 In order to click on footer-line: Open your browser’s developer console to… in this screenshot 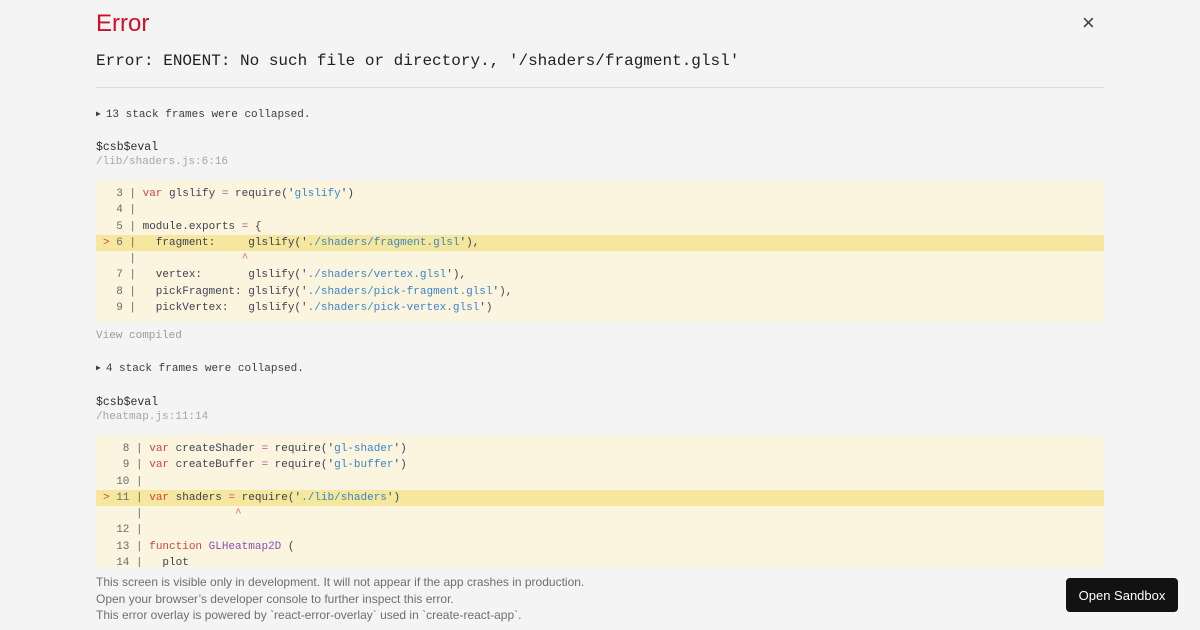, I will do `click(275, 598)`.